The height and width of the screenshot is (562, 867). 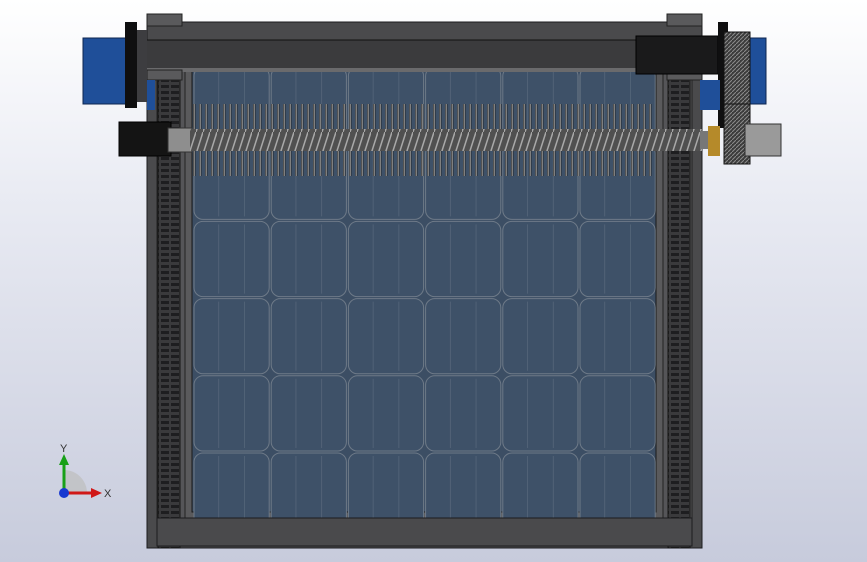 I want to click on top-bar, so click(x=430, y=55).